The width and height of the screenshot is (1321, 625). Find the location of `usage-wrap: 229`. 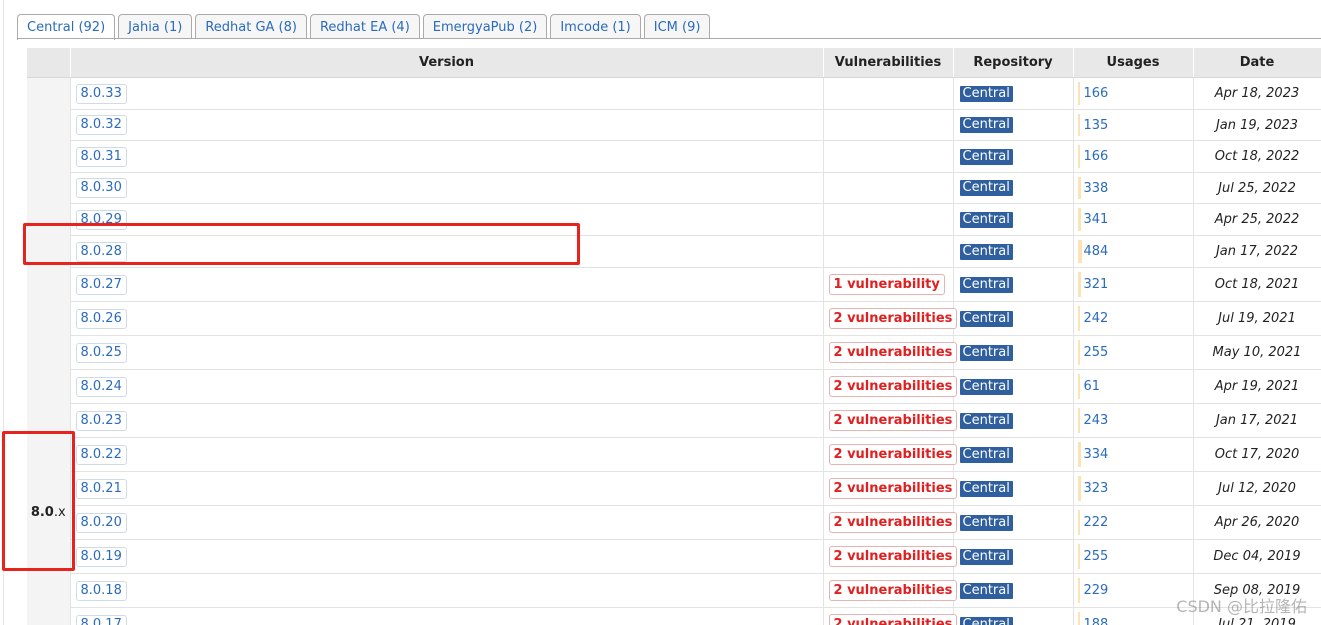

usage-wrap: 229 is located at coordinates (1133, 590).